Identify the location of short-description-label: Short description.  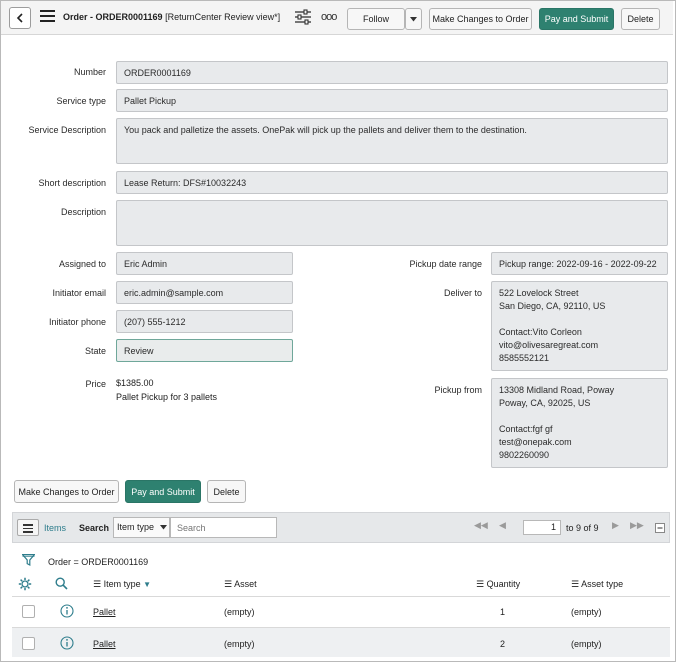
(72, 183).